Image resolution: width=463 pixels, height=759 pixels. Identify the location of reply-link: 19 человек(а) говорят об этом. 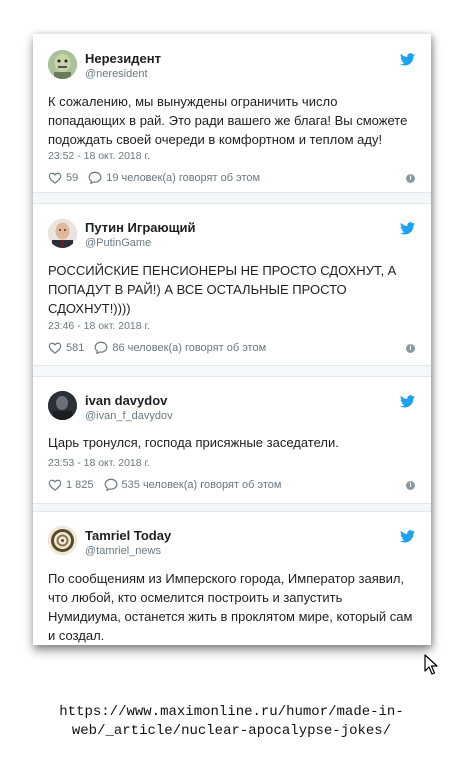
(174, 177).